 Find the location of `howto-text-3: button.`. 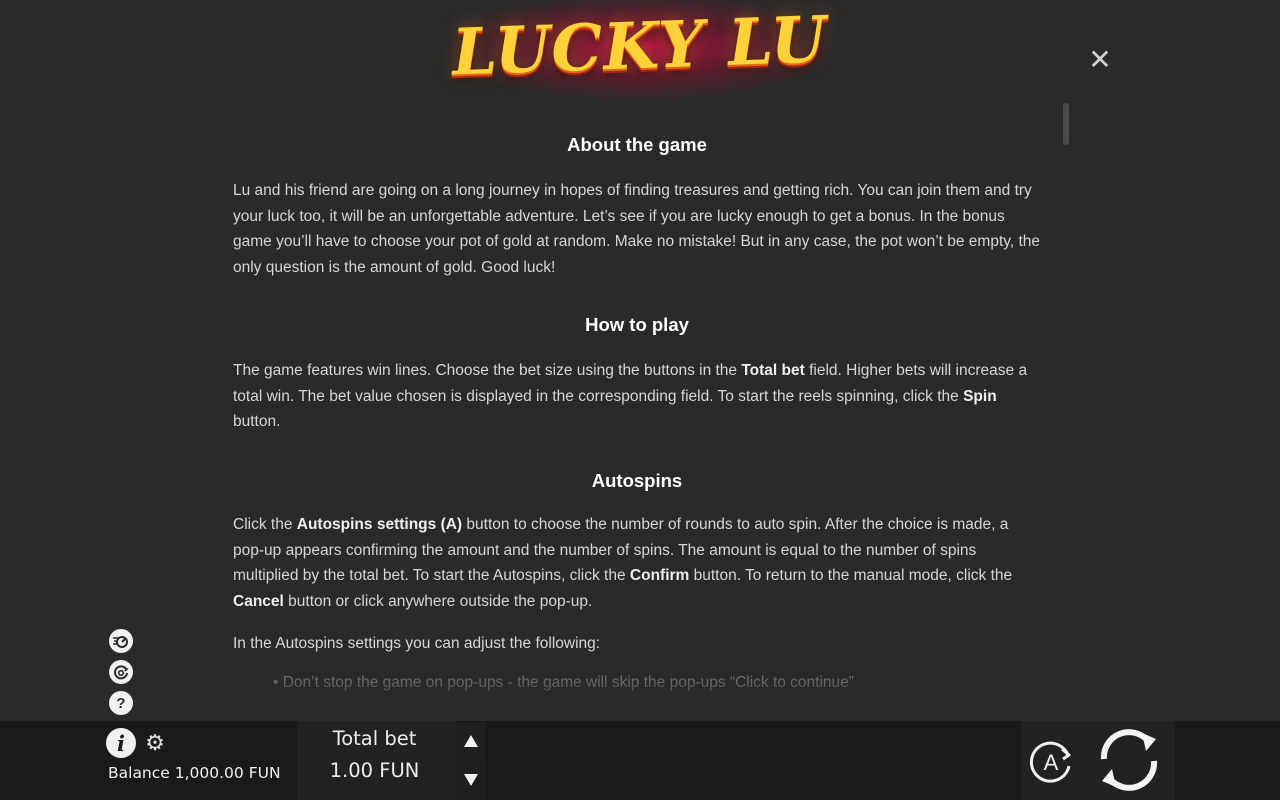

howto-text-3: button. is located at coordinates (257, 422).